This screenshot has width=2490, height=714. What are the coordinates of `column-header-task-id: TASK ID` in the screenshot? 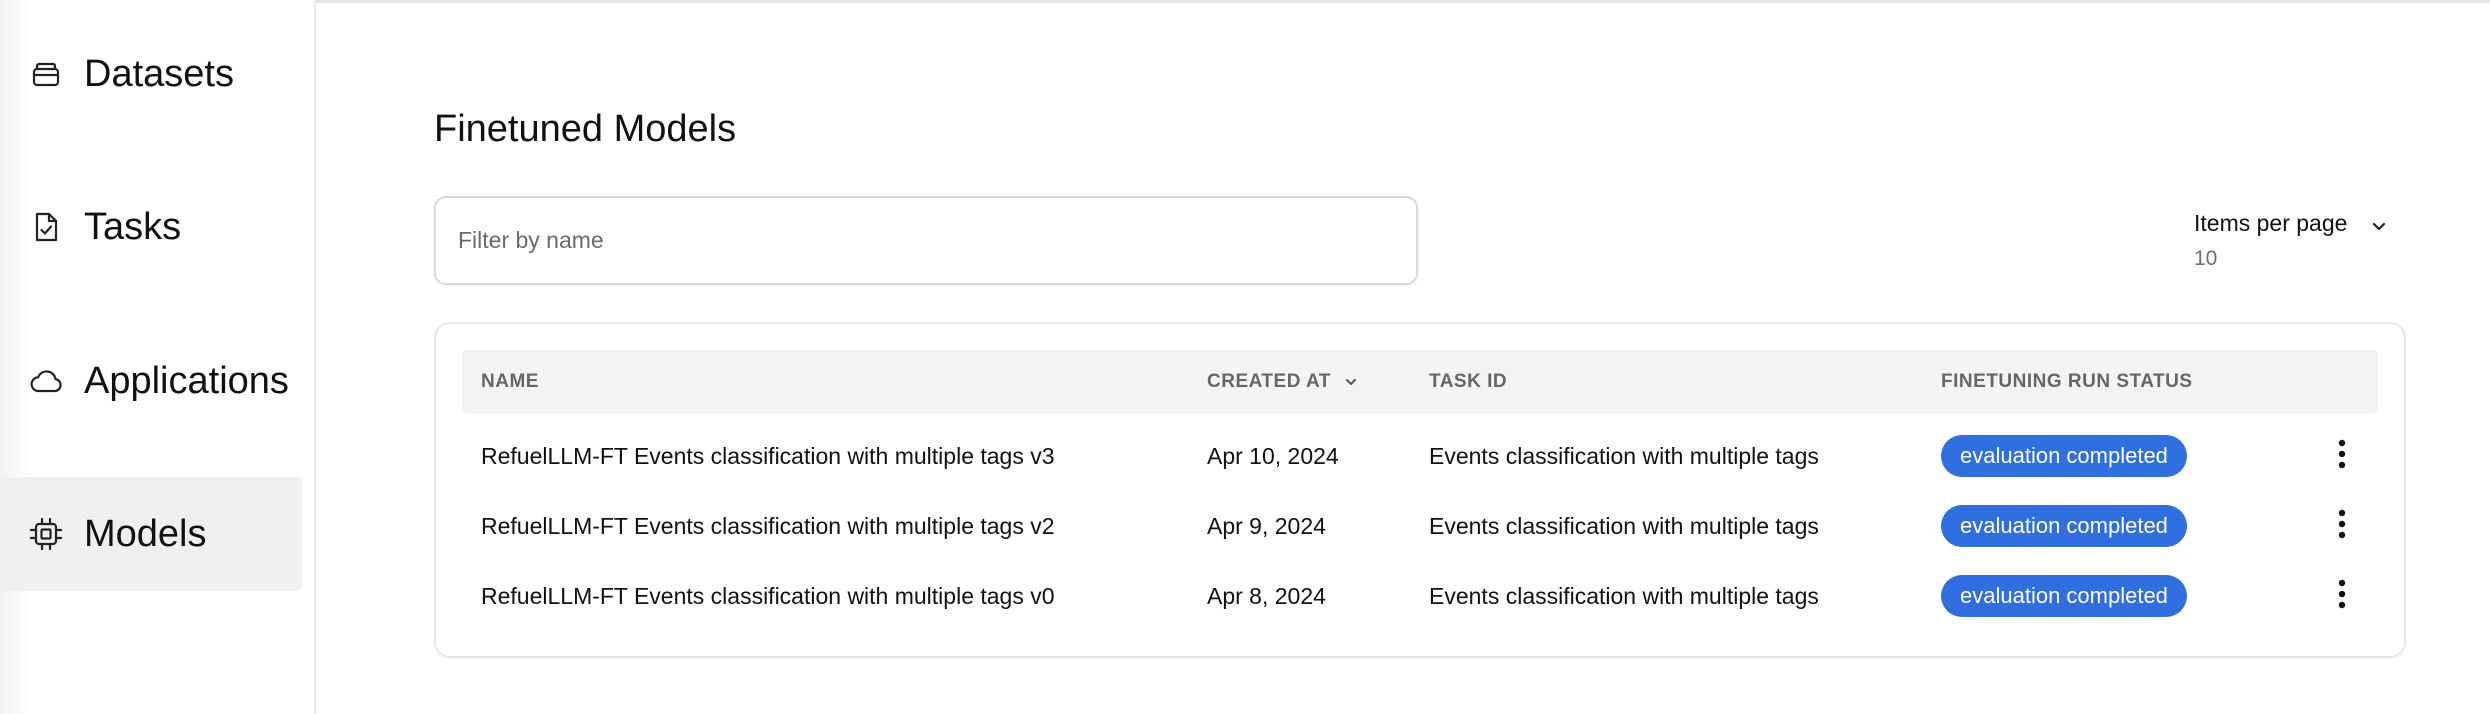 It's located at (1468, 382).